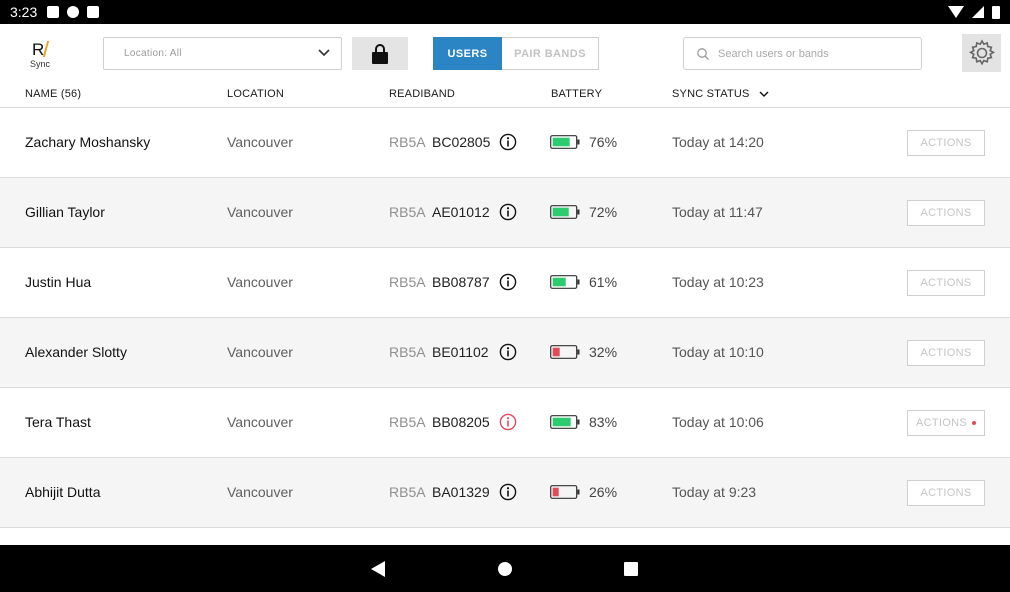 The height and width of the screenshot is (592, 1010). Describe the element at coordinates (813, 53) in the screenshot. I see `search-input` at that location.